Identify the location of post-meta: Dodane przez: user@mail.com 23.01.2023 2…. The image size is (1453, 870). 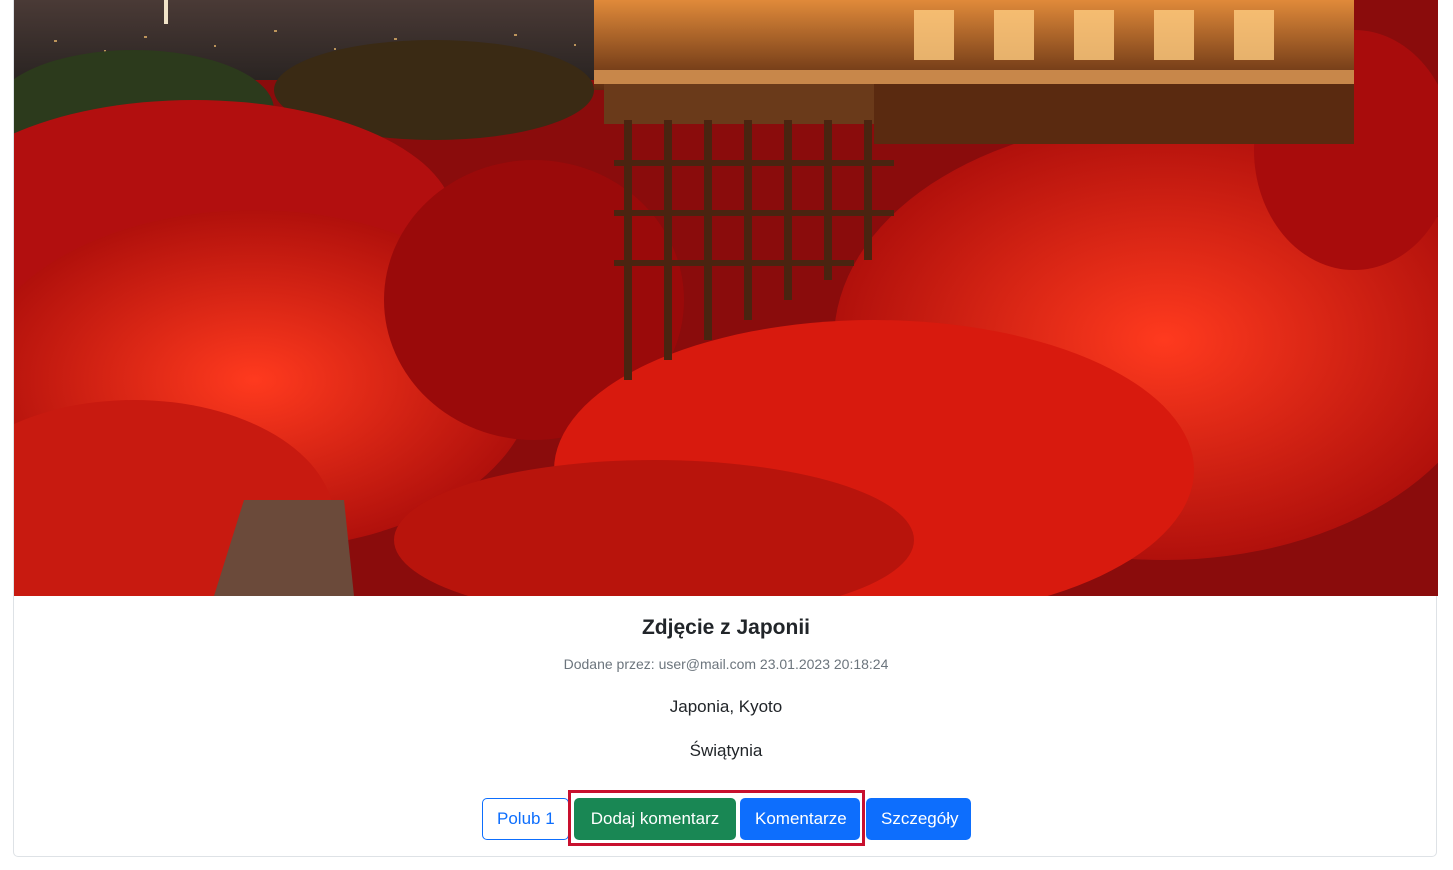
(726, 664).